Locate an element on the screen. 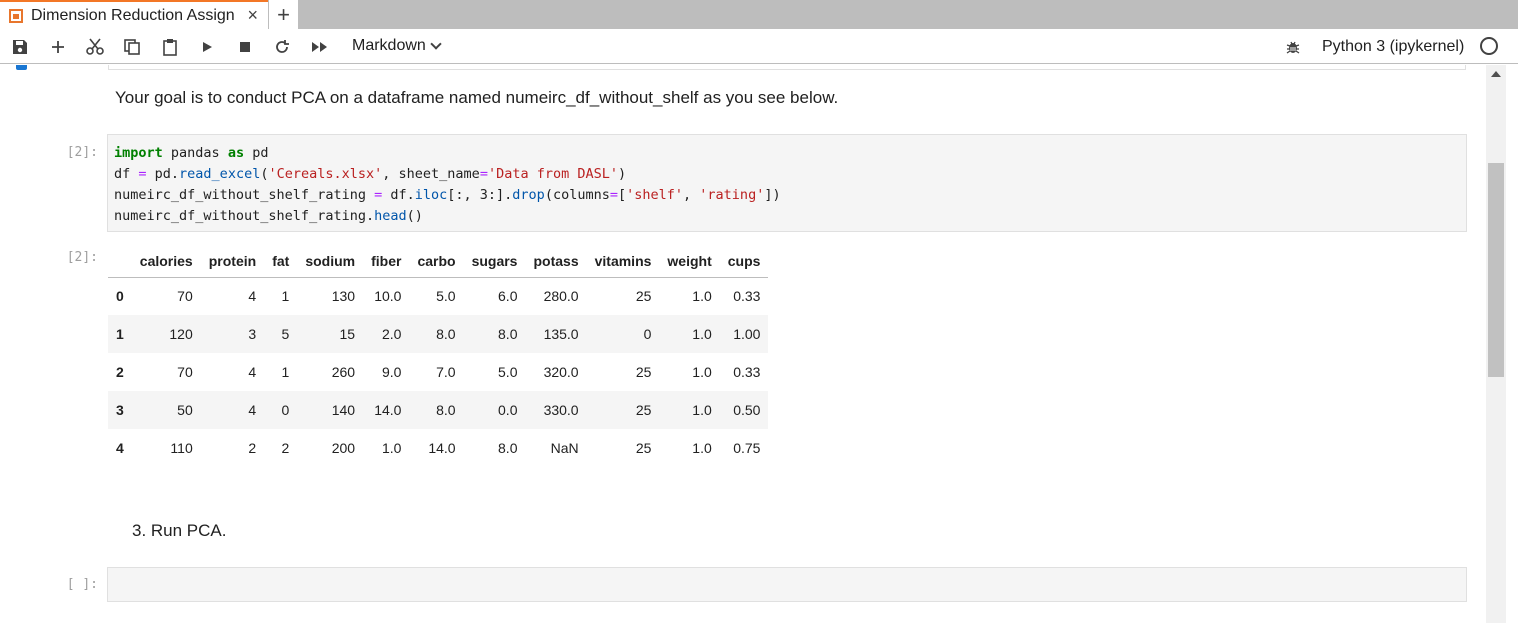  code-token: () is located at coordinates (414, 216).